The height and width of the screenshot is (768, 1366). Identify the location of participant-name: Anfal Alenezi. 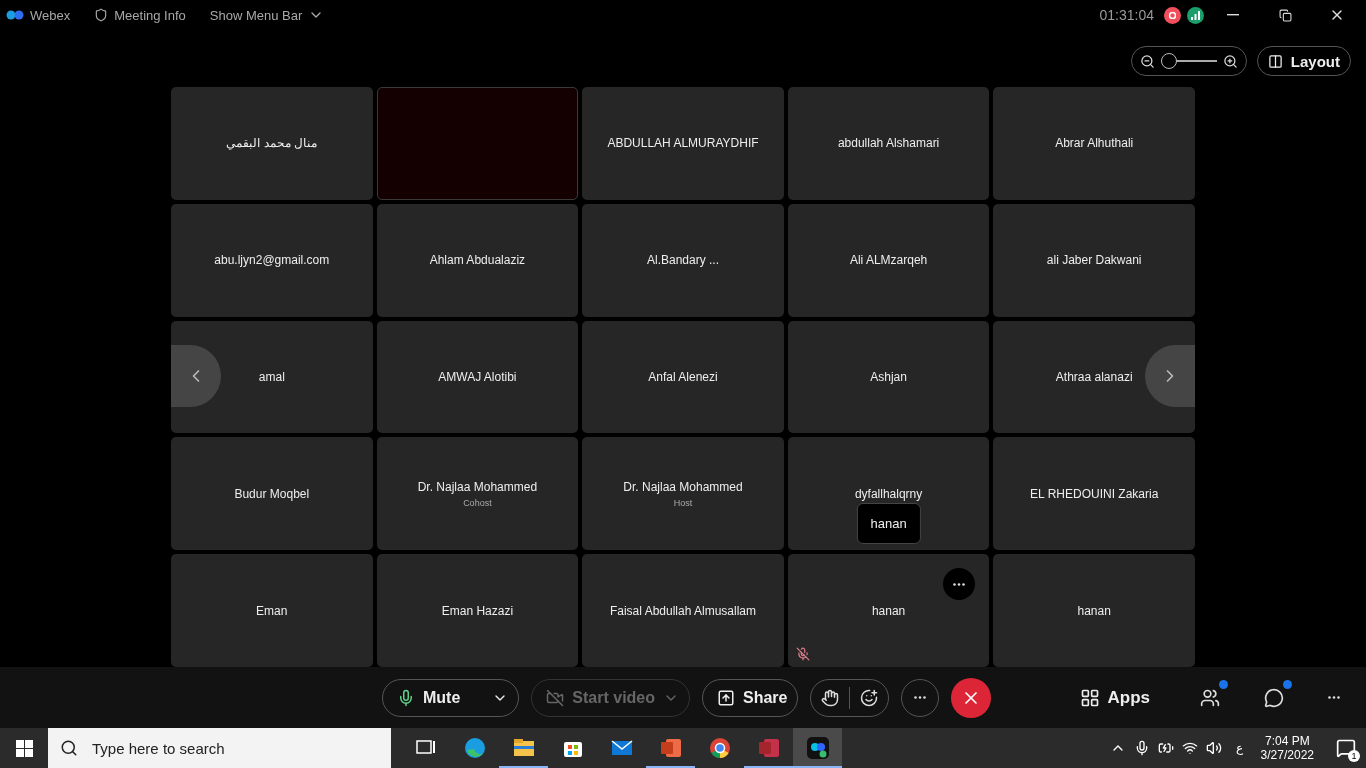
(683, 377).